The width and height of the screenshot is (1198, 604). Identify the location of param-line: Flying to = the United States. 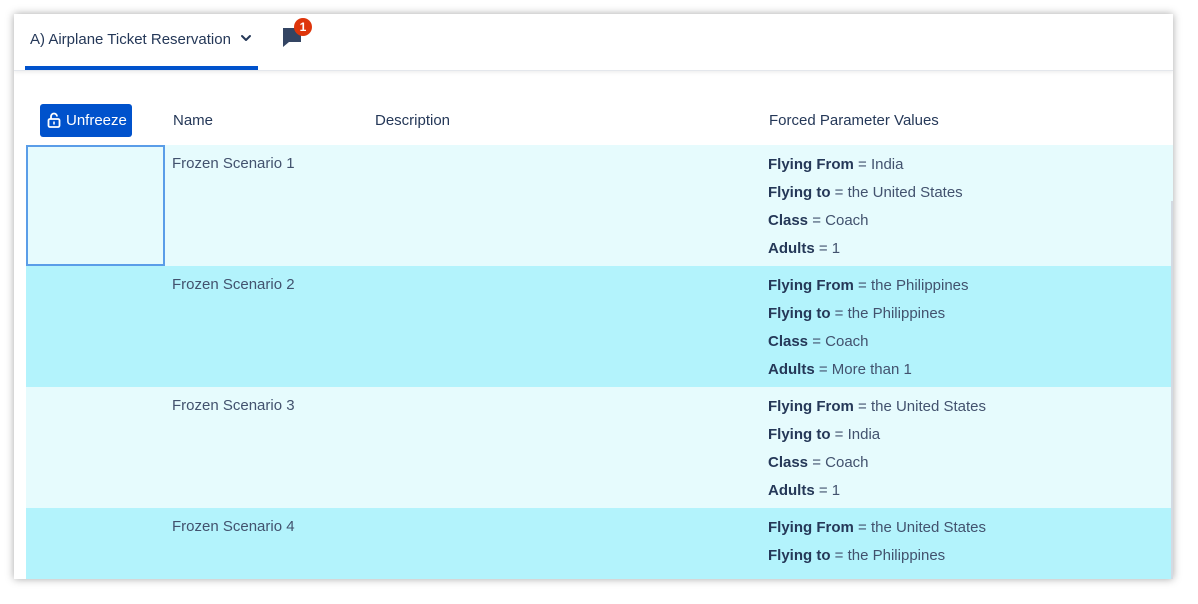
(865, 198).